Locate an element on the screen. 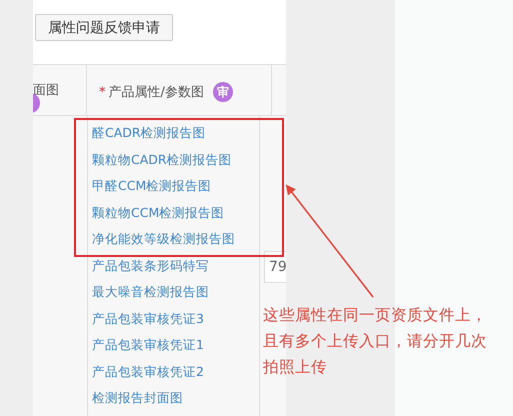  attribute-link: 甲醛CCM检测报告图 is located at coordinates (152, 186).